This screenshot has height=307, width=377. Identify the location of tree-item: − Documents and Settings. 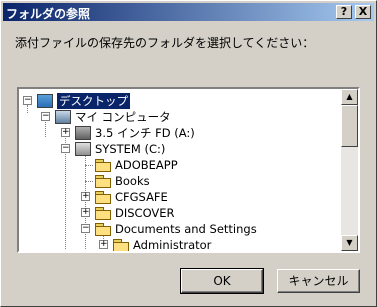
(179, 229).